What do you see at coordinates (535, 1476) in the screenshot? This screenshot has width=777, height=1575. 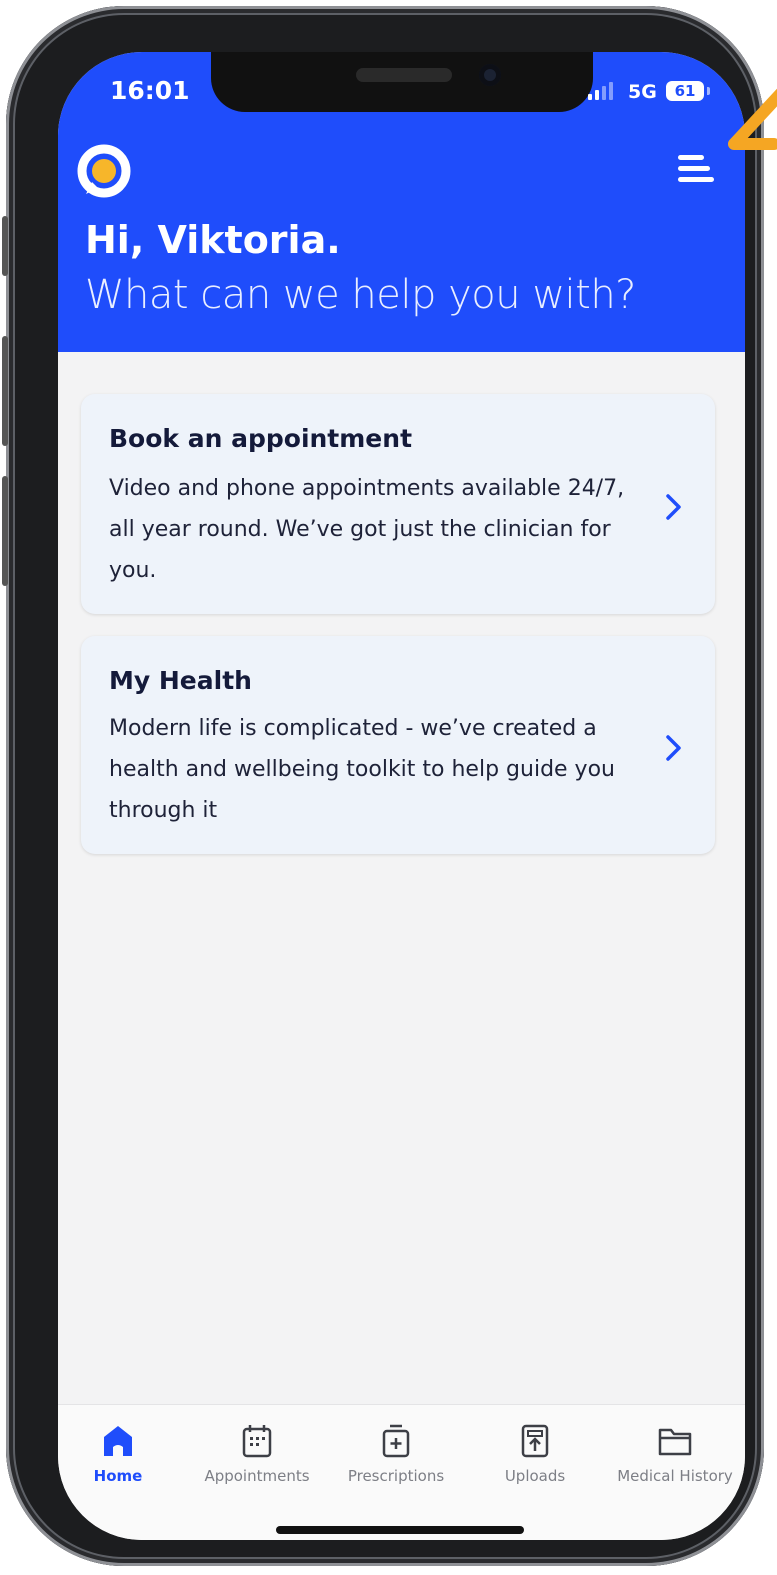 I see `tab-label: Uploads` at bounding box center [535, 1476].